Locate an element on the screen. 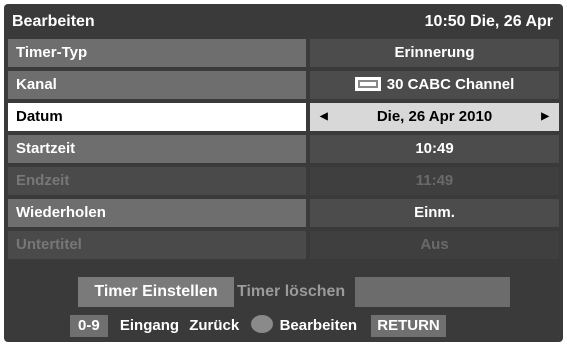  row-label: Untertitel is located at coordinates (157, 245).